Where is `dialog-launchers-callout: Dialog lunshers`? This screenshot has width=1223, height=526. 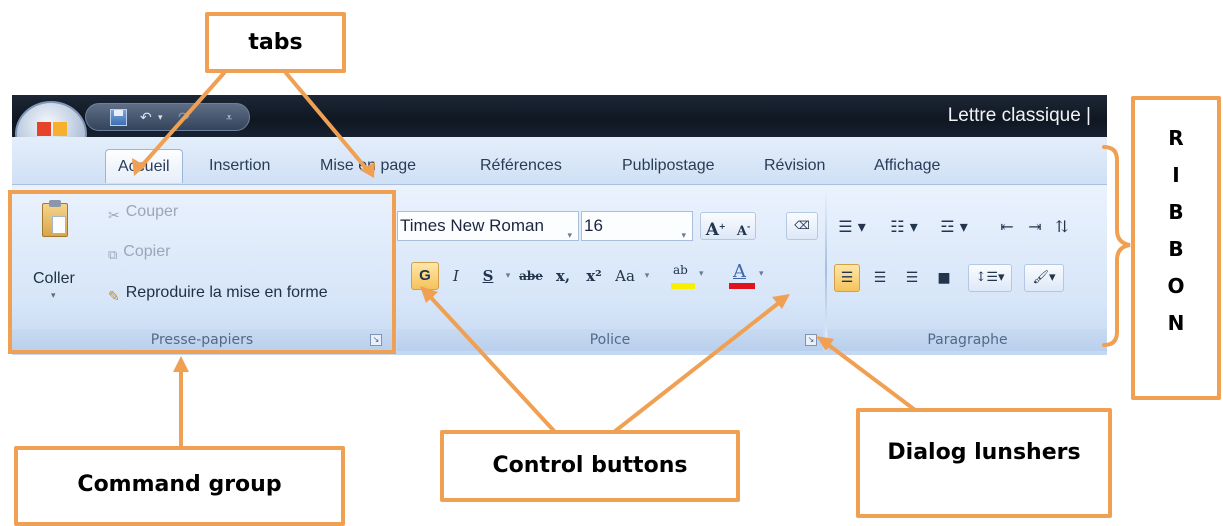 dialog-launchers-callout: Dialog lunshers is located at coordinates (984, 463).